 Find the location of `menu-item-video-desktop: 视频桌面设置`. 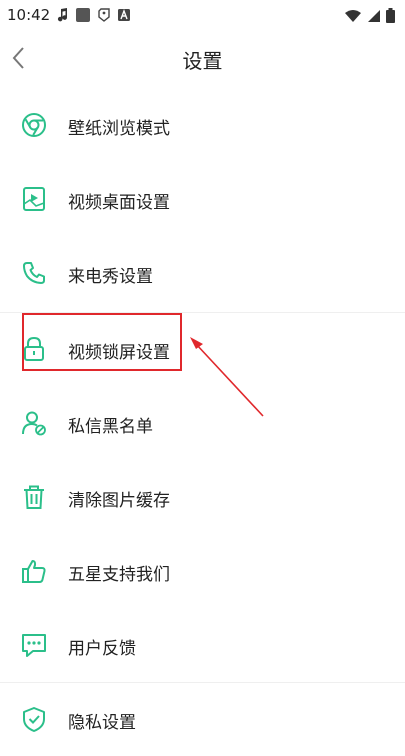

menu-item-video-desktop: 视频桌面设置 is located at coordinates (202, 199).